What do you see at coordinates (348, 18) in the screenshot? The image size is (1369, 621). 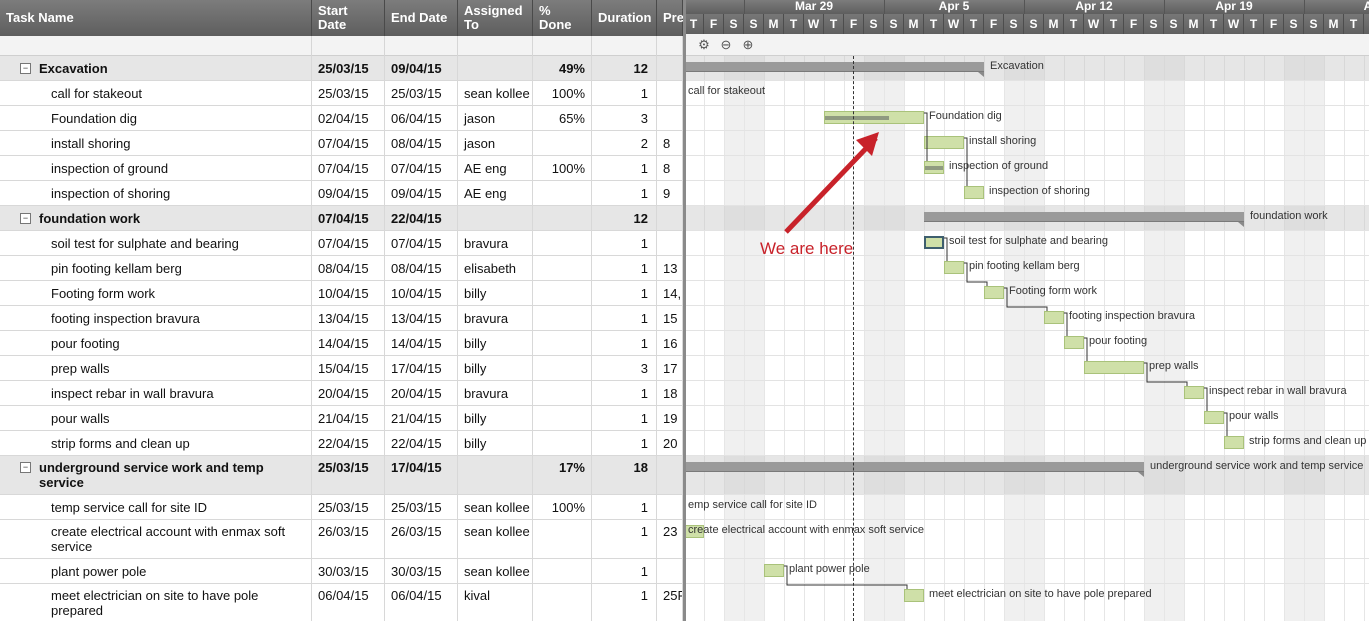 I see `column-header-start: Start Date` at bounding box center [348, 18].